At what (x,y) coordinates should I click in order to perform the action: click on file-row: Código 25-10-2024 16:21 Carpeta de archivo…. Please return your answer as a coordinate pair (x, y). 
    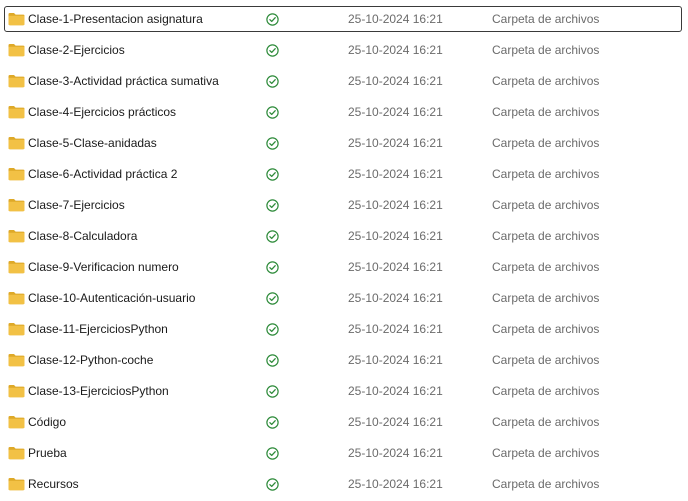
    Looking at the image, I should click on (343, 422).